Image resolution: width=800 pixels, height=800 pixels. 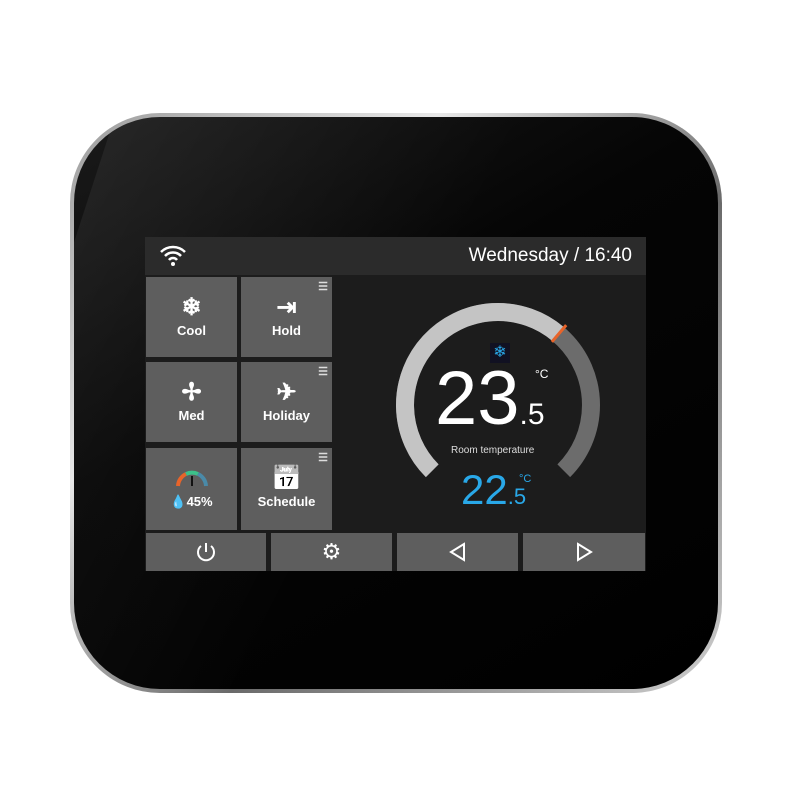 What do you see at coordinates (477, 398) in the screenshot?
I see `room-temp-integer: 23` at bounding box center [477, 398].